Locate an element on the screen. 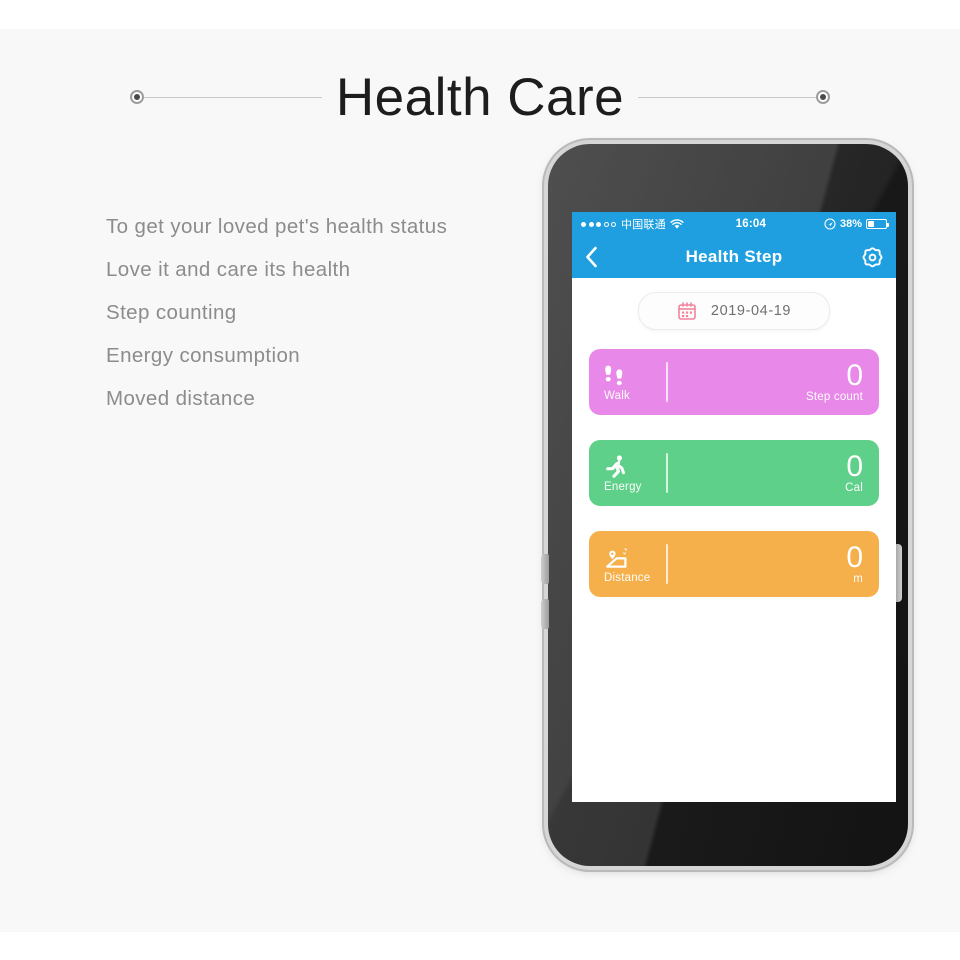 The width and height of the screenshot is (960, 960). signal-strength-icon is located at coordinates (598, 224).